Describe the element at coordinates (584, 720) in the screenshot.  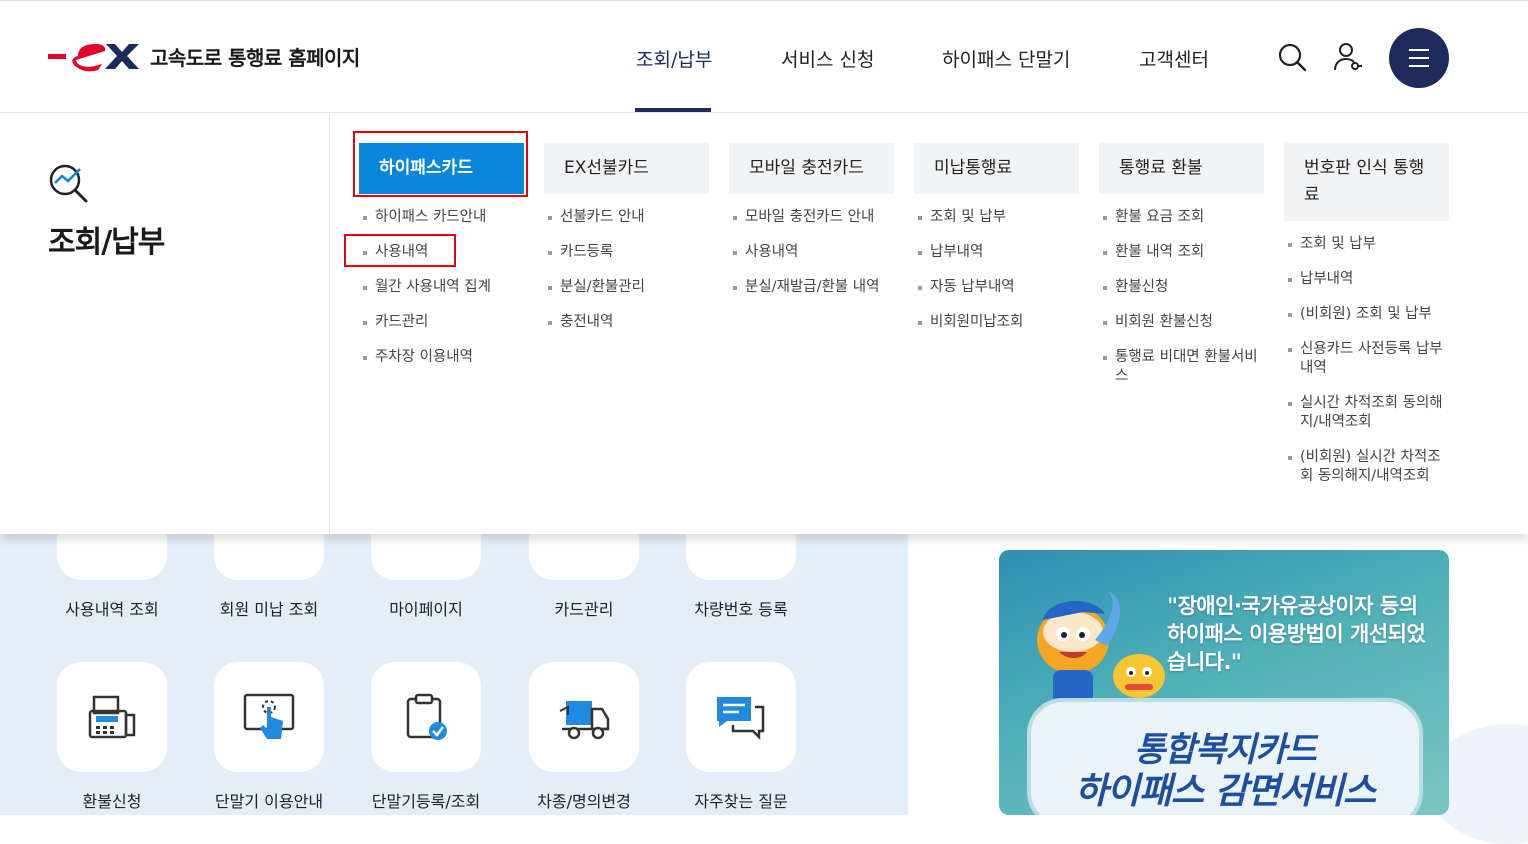
I see `truck-icon` at that location.